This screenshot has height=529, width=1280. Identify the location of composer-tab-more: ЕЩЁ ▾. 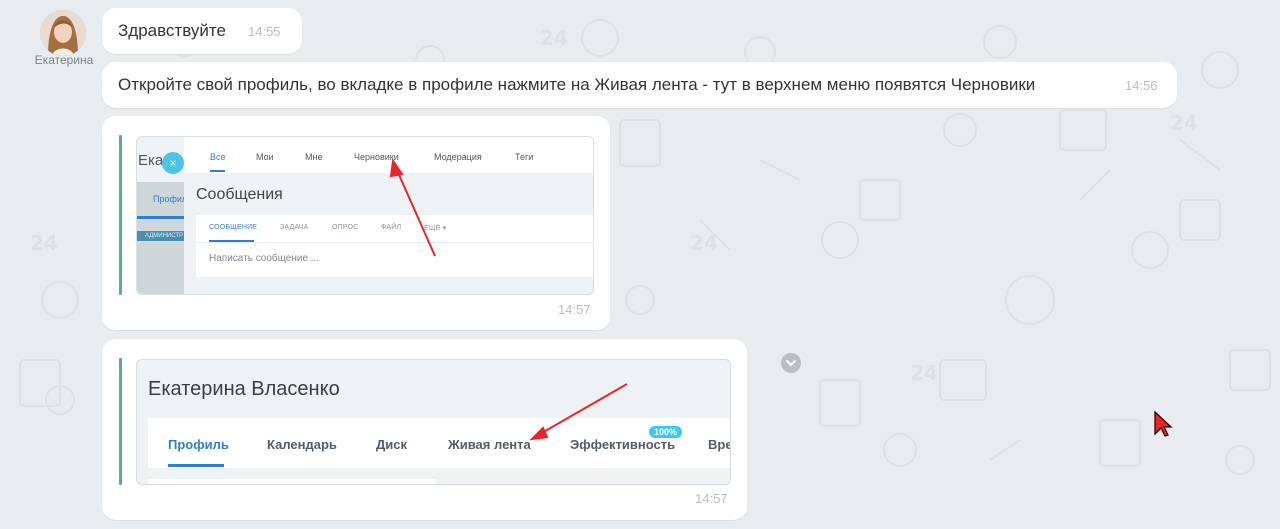
(435, 228).